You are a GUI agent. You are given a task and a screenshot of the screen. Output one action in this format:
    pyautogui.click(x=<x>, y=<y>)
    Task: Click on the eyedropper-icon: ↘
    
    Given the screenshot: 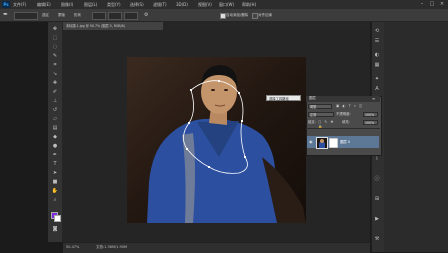 What is the action you would take?
    pyautogui.click(x=55, y=74)
    